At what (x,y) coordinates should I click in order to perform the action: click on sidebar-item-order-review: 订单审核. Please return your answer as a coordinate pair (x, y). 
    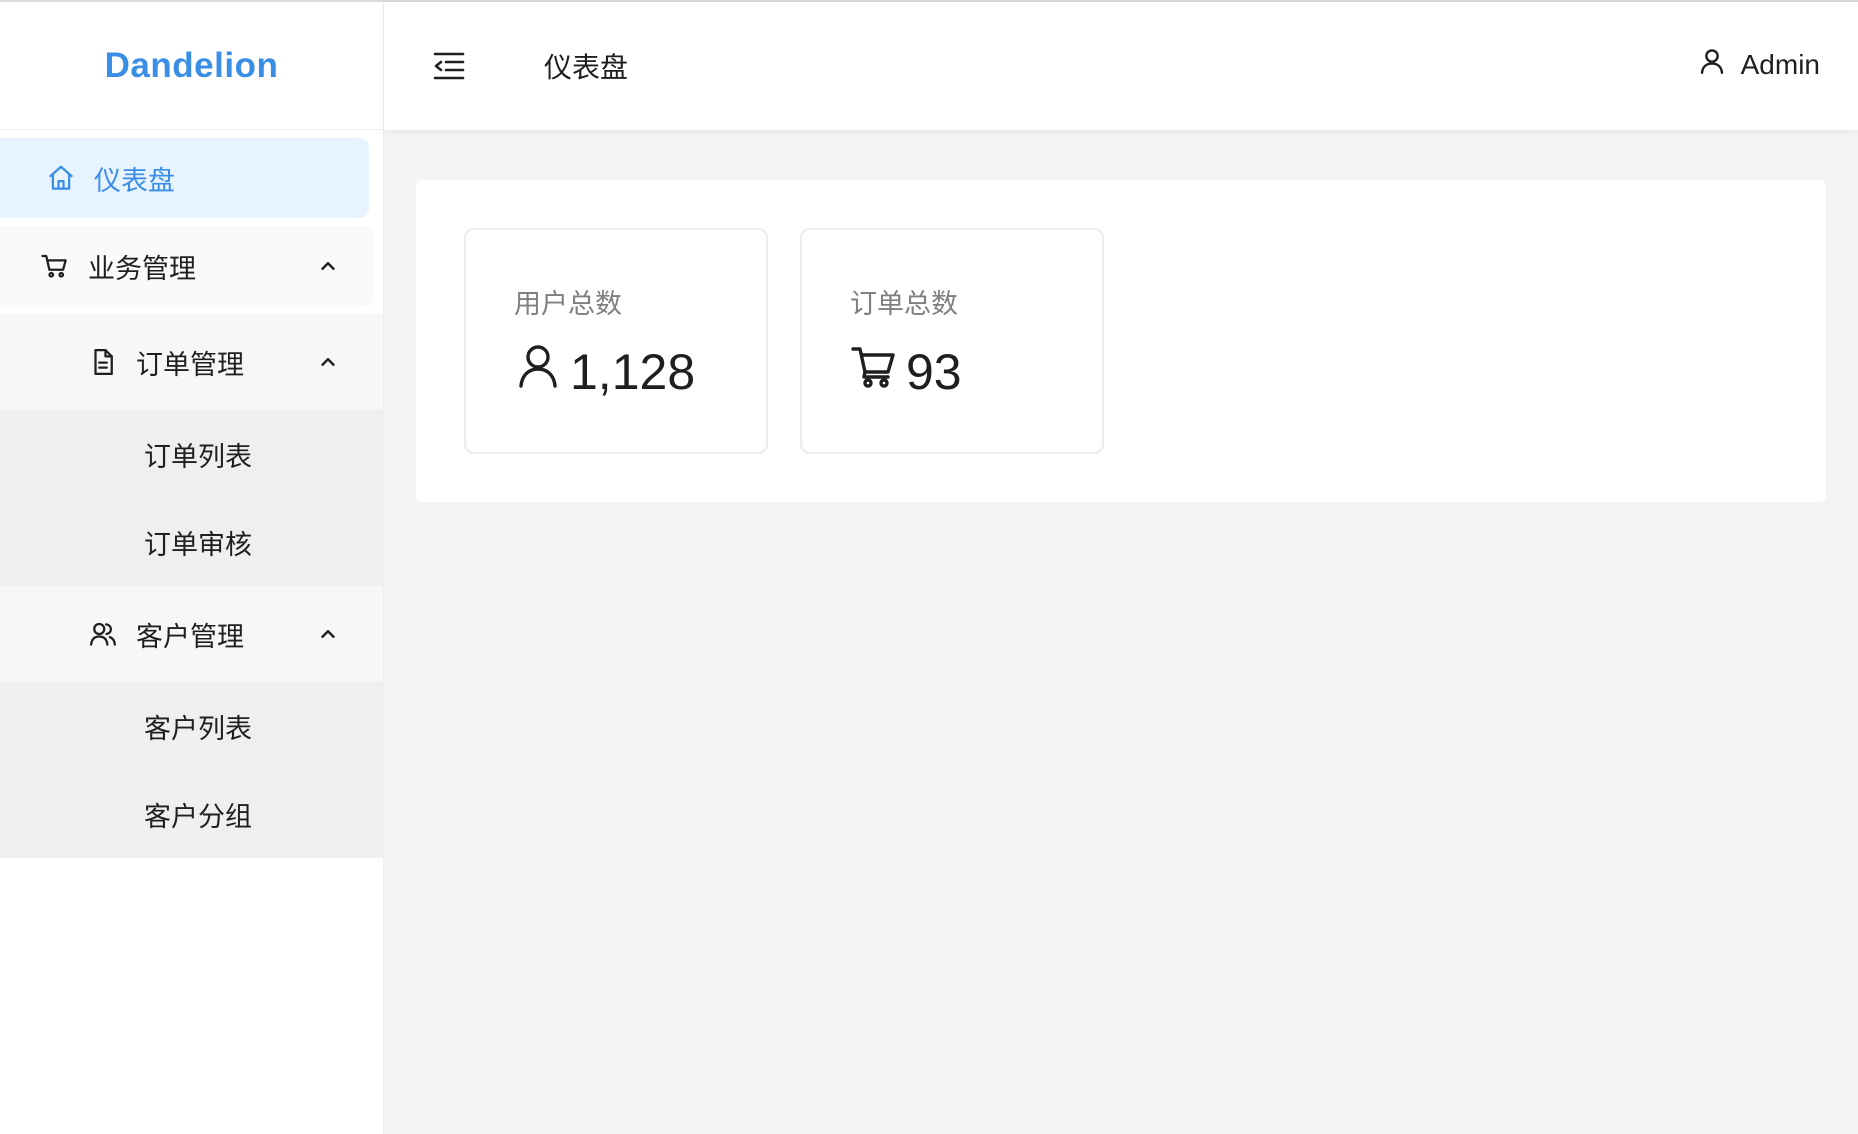
    Looking at the image, I should click on (191, 542).